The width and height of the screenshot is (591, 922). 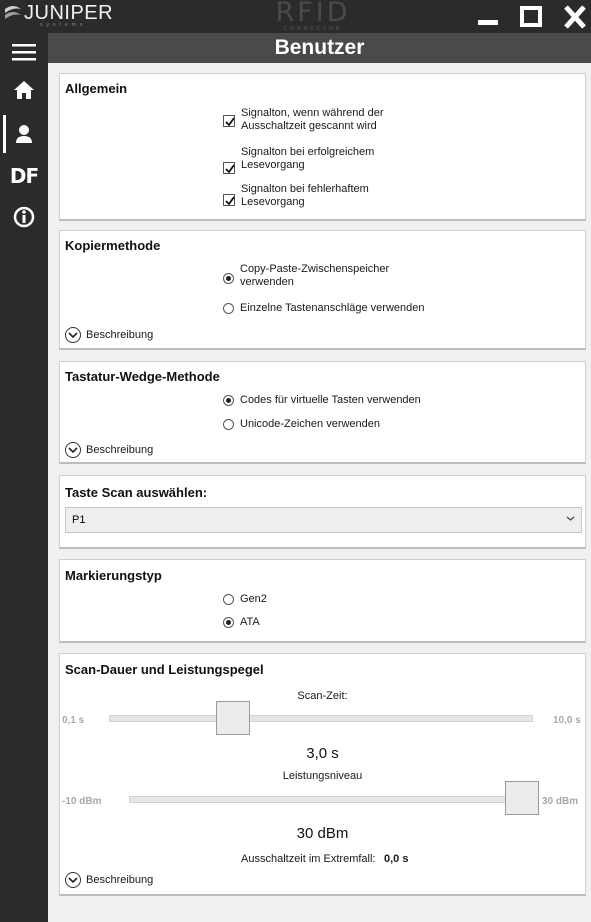 I want to click on menu-button, so click(x=24, y=52).